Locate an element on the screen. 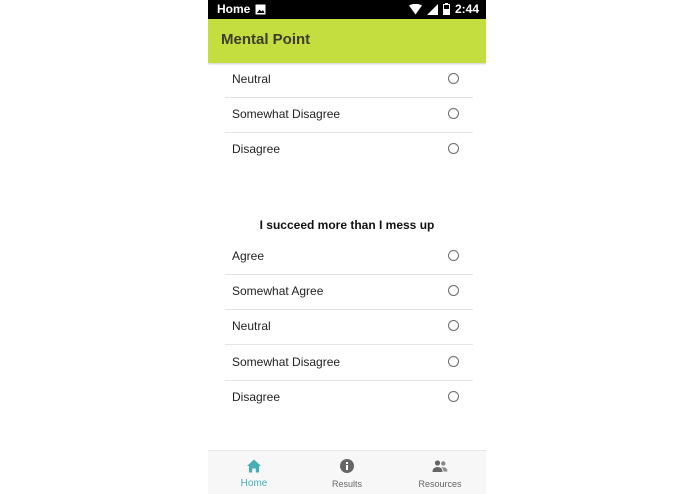 The image size is (695, 494). battery-icon is located at coordinates (446, 9).